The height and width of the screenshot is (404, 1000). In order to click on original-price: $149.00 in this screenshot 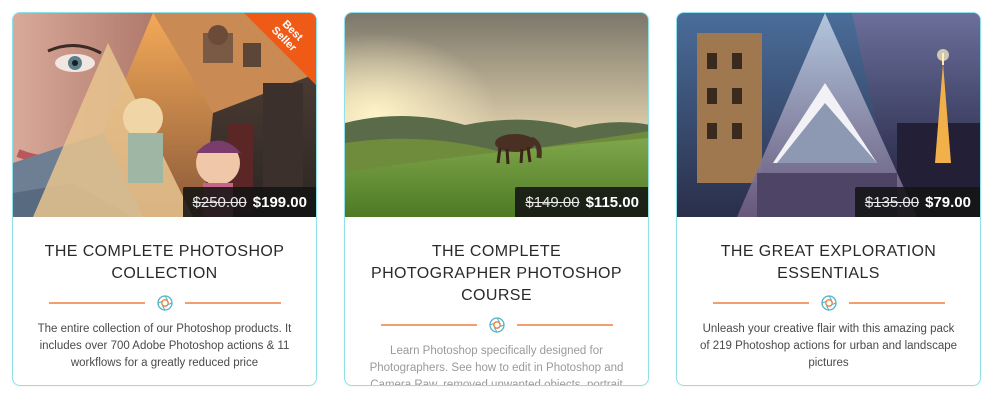, I will do `click(552, 202)`.